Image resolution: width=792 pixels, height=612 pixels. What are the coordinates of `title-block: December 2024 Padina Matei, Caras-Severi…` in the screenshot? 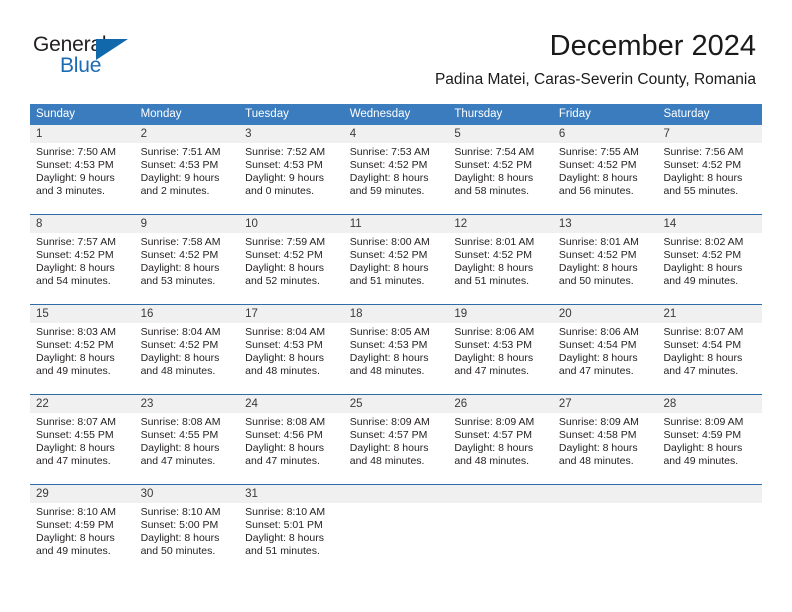 It's located at (595, 59).